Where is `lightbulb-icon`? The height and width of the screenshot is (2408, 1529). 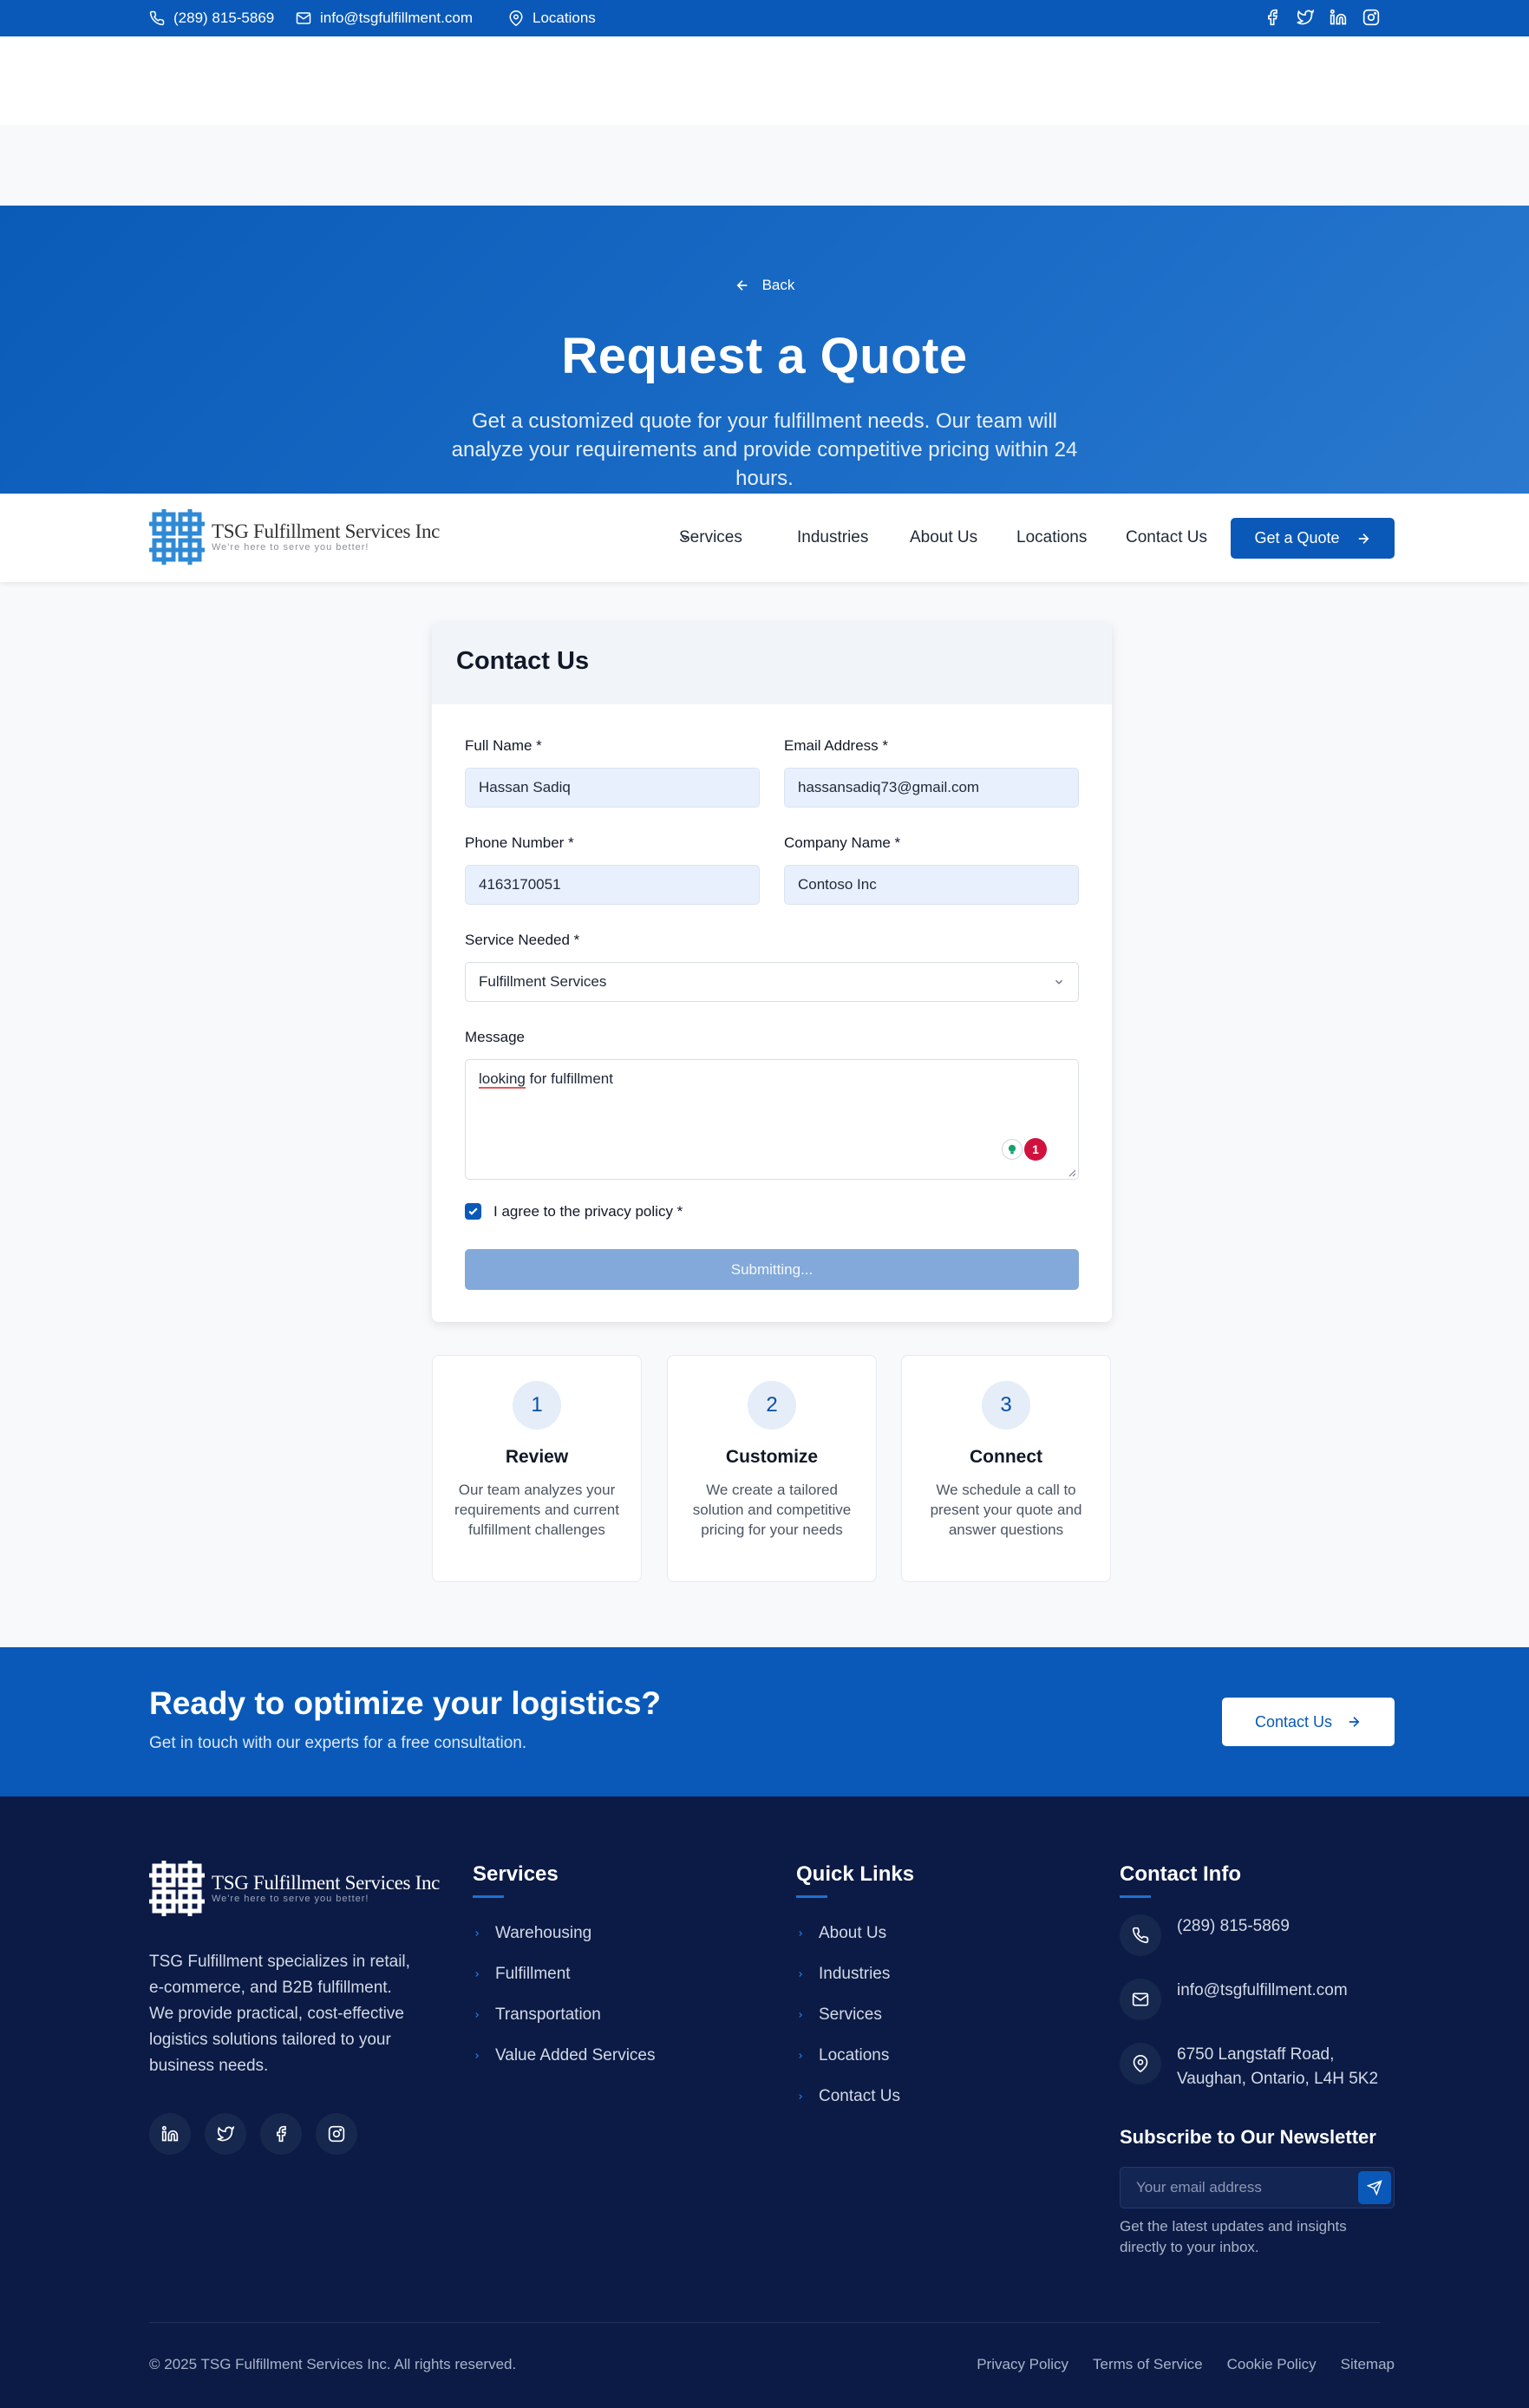
lightbulb-icon is located at coordinates (1012, 1149).